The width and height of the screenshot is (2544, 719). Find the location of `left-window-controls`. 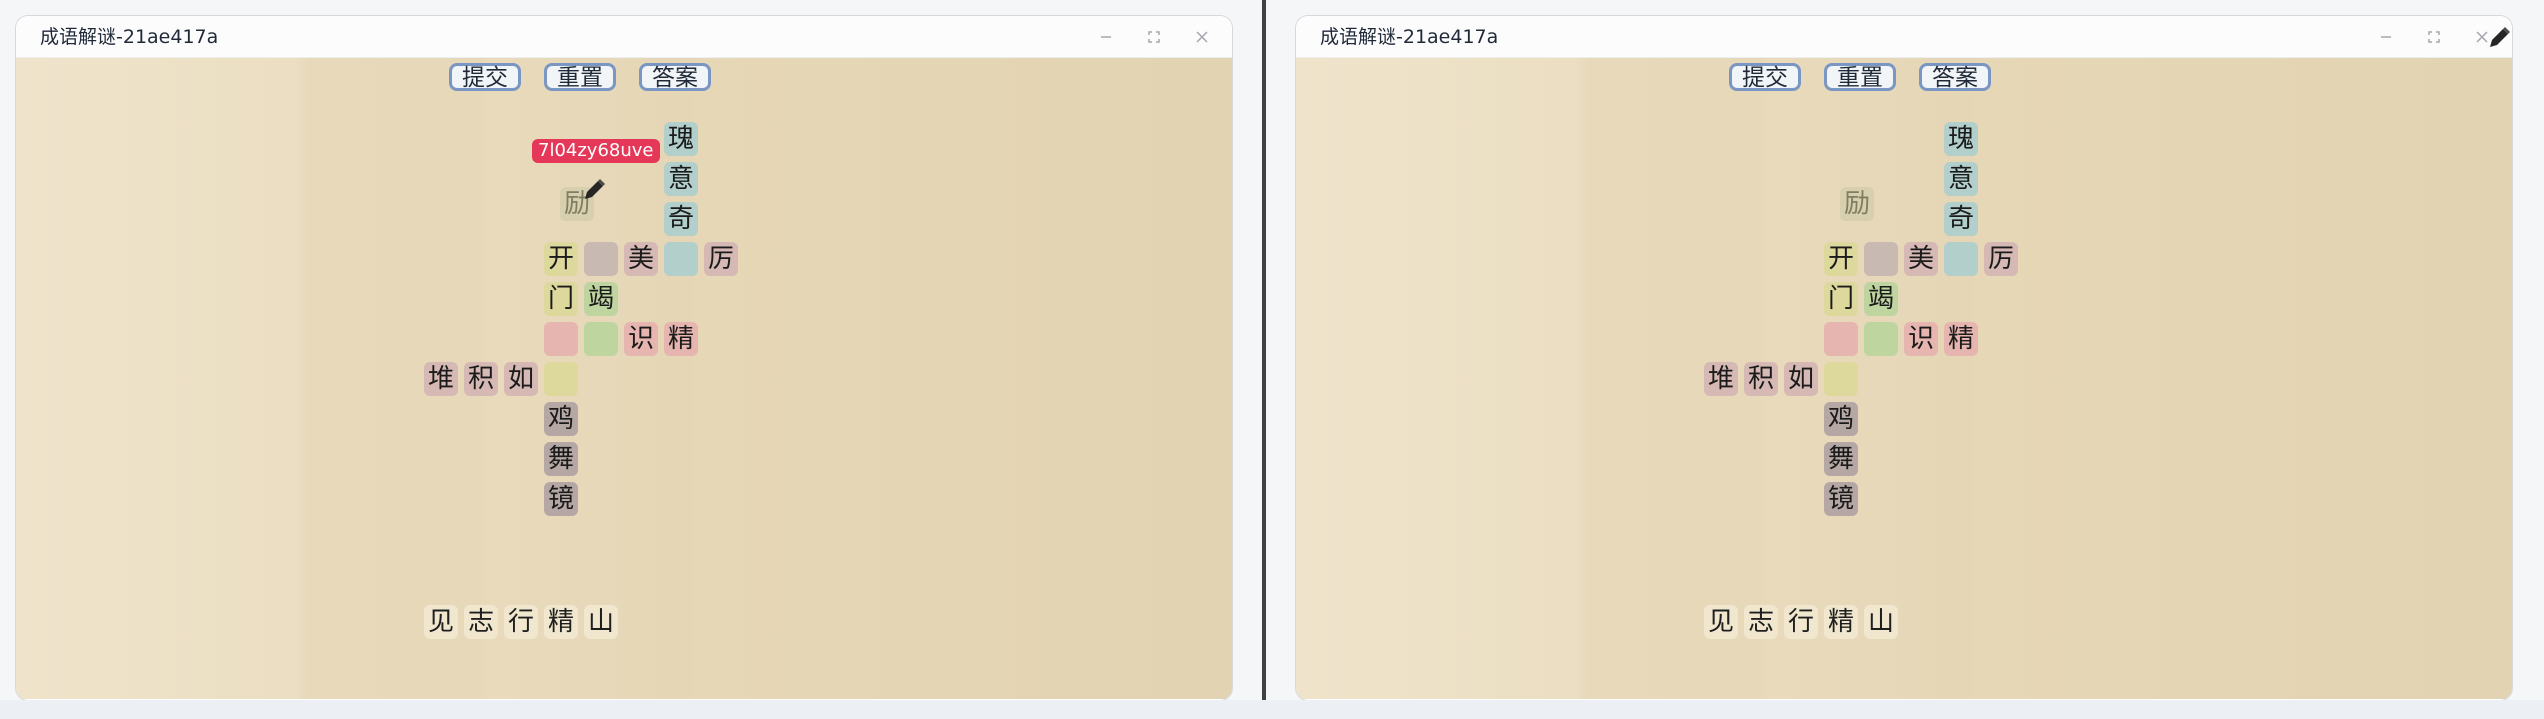

left-window-controls is located at coordinates (1154, 37).